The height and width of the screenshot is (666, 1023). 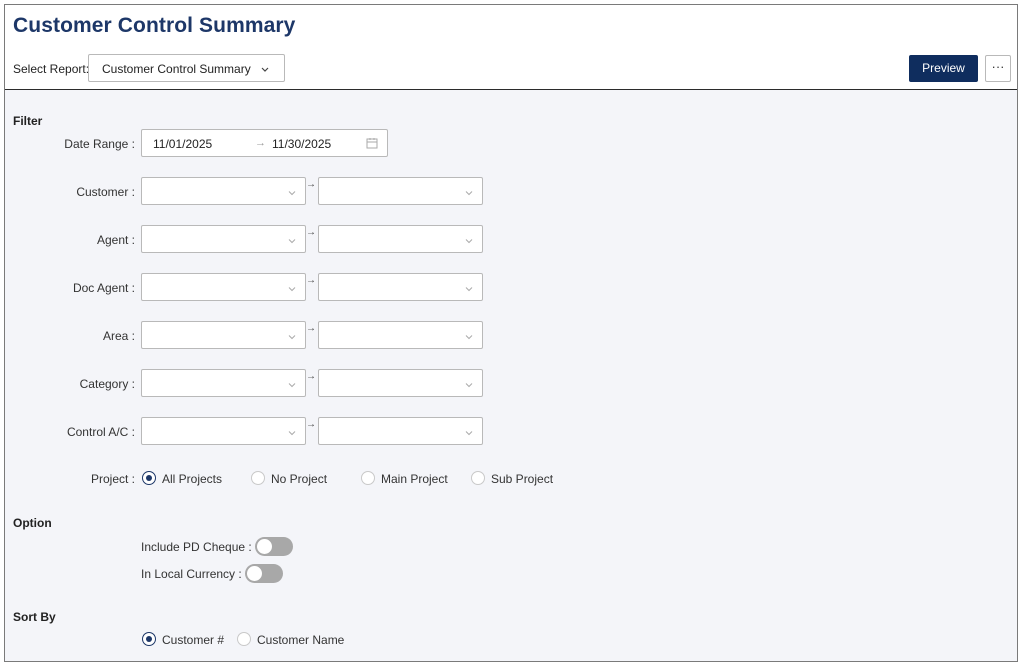 What do you see at coordinates (223, 431) in the screenshot?
I see `control-ac-from-dropdown` at bounding box center [223, 431].